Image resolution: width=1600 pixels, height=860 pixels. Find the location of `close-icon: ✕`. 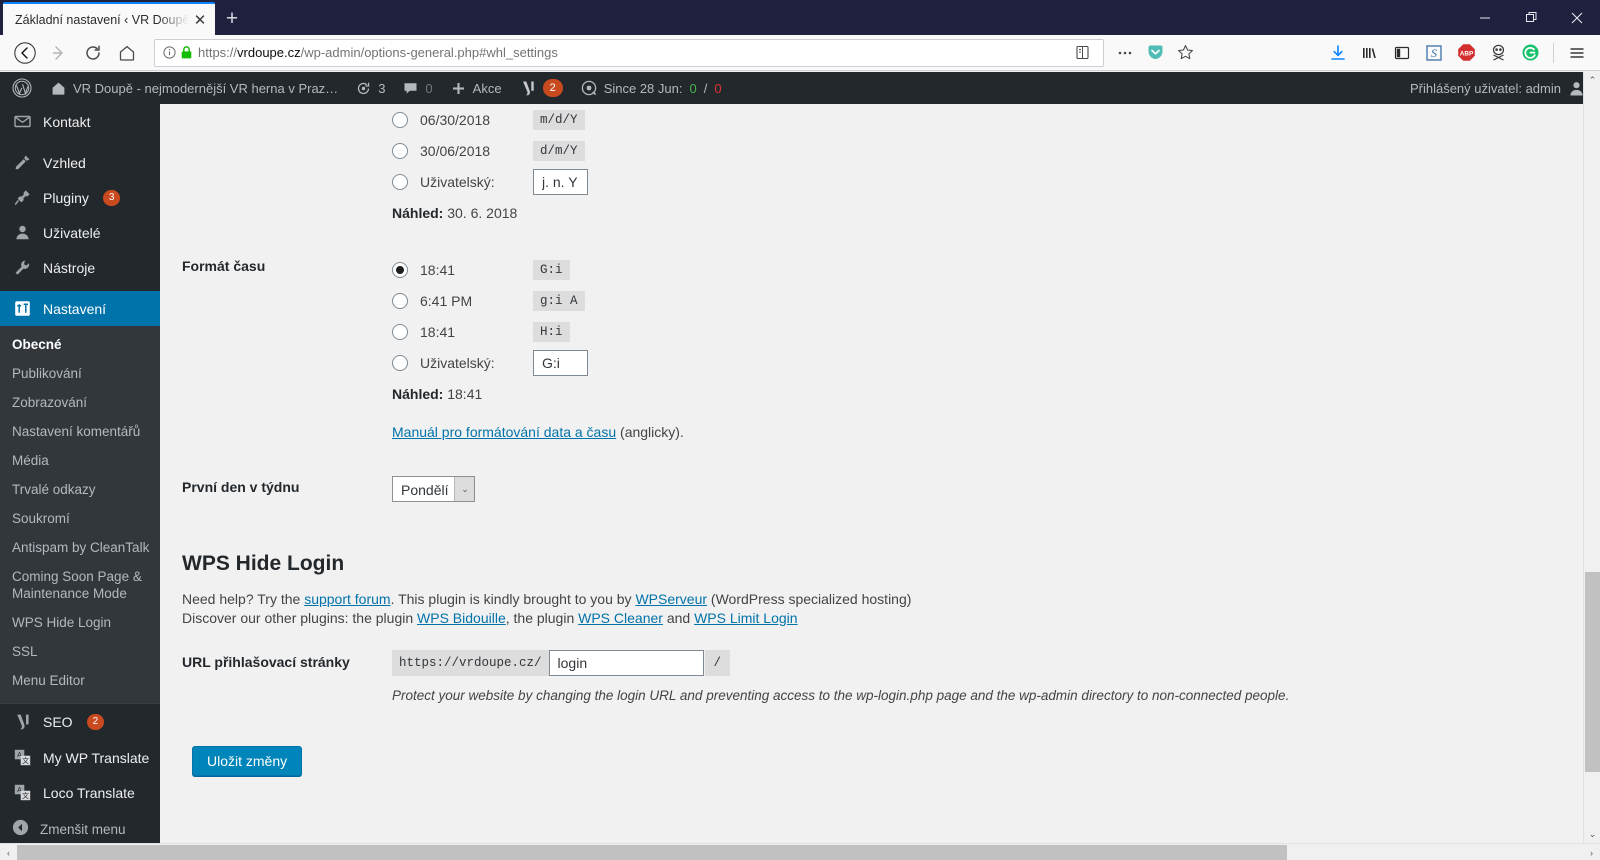

close-icon: ✕ is located at coordinates (200, 20).